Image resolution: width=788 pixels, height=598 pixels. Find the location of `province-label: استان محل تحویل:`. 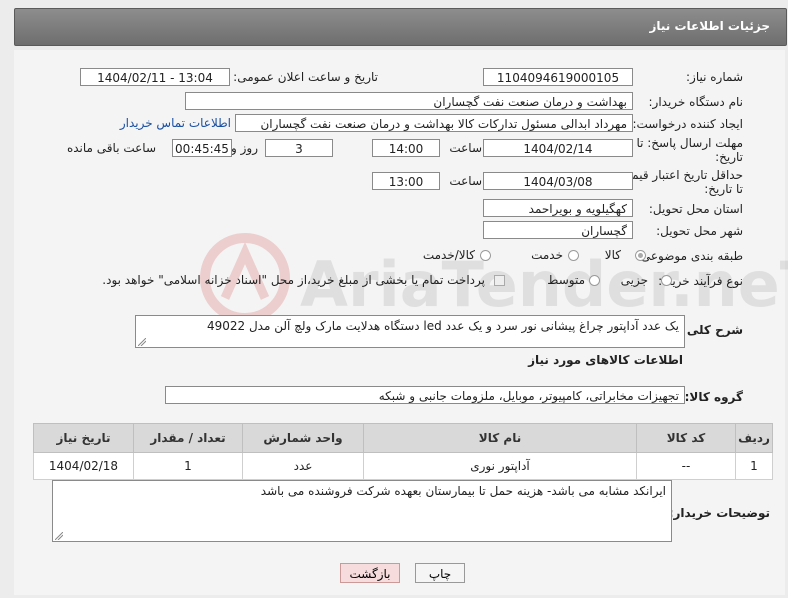

province-label: استان محل تحویل: is located at coordinates (695, 209).